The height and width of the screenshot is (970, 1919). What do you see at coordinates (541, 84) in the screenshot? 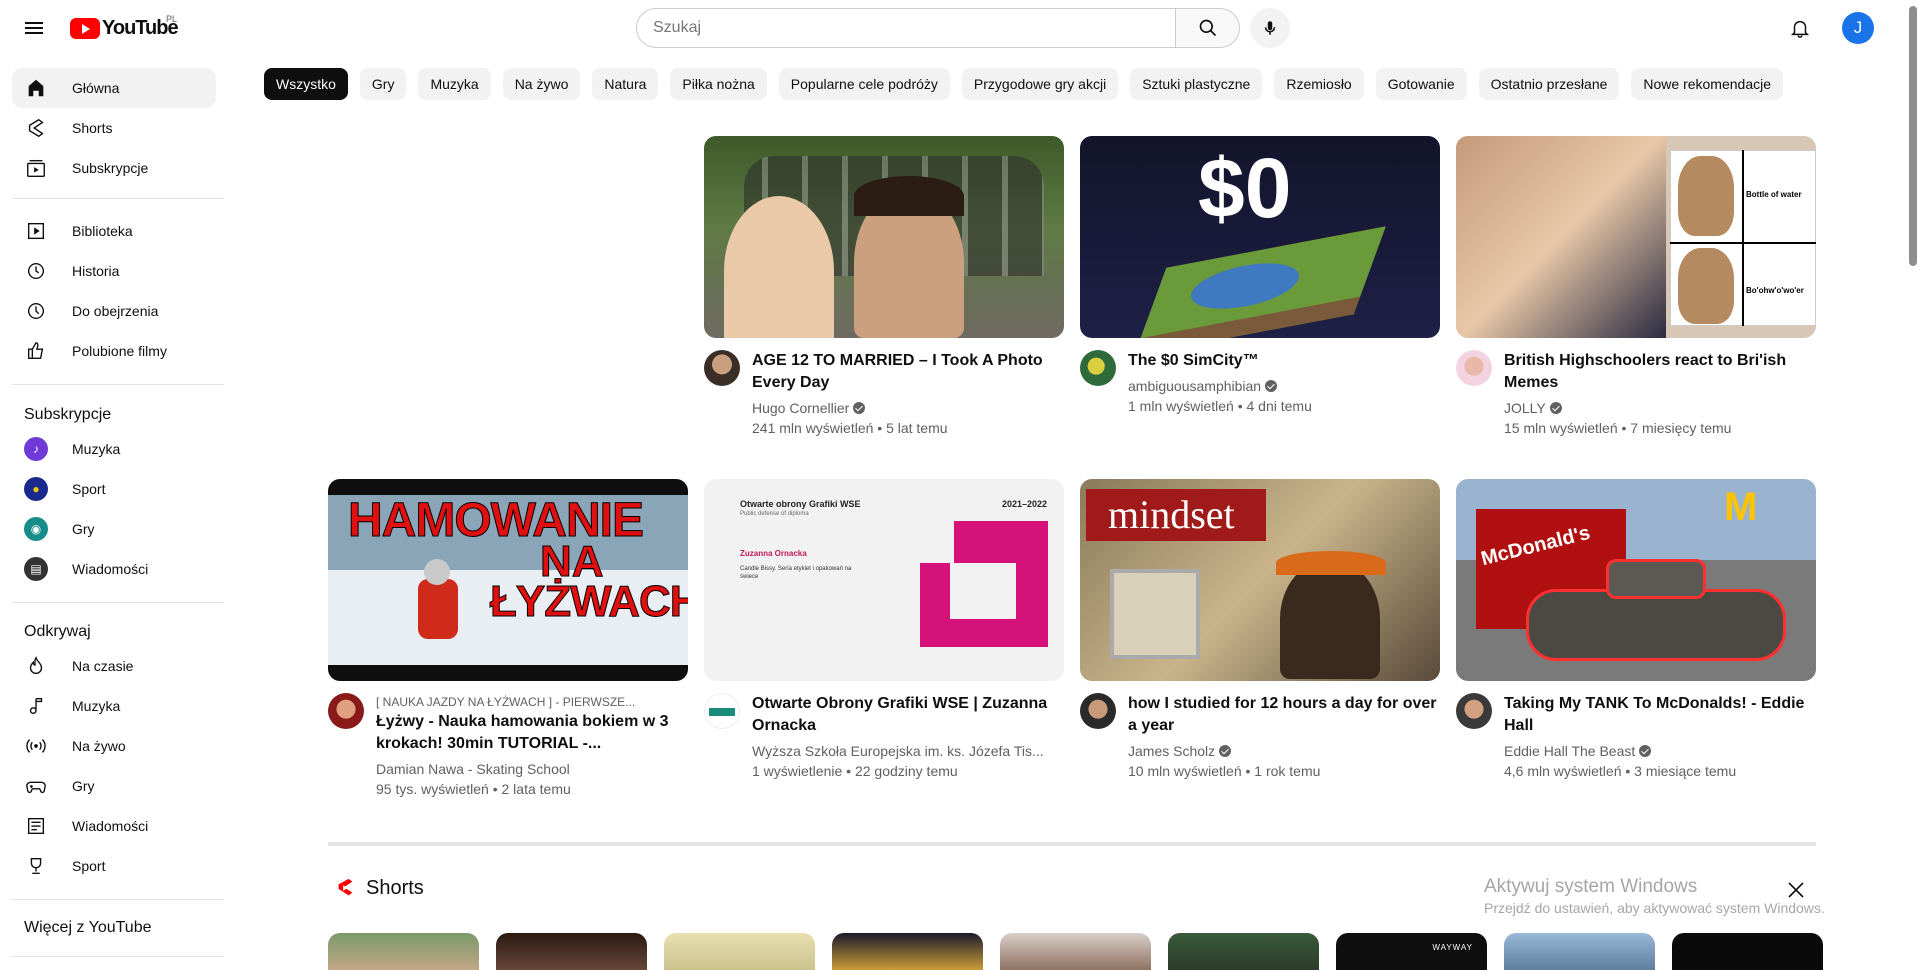
I see `chip-live: Na żywo` at bounding box center [541, 84].